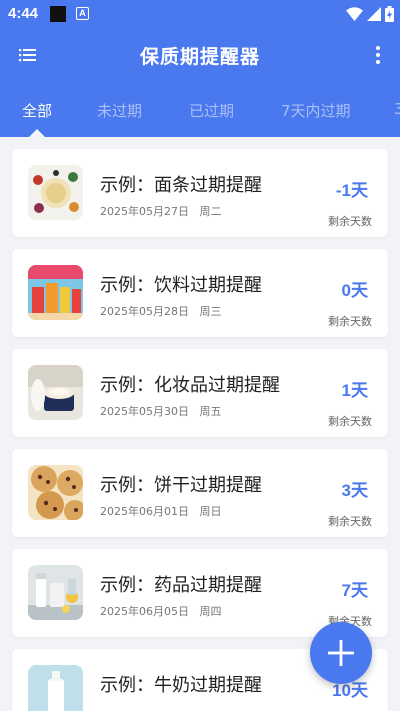  Describe the element at coordinates (316, 110) in the screenshot. I see `tab-expire-in-7-days: 7天内过期` at that location.